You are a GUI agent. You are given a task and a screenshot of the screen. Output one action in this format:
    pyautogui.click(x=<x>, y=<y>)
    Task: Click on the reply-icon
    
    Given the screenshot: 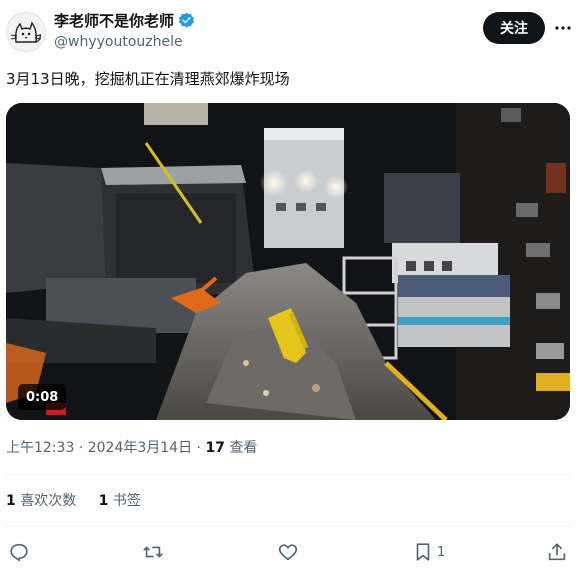 What is the action you would take?
    pyautogui.click(x=19, y=552)
    